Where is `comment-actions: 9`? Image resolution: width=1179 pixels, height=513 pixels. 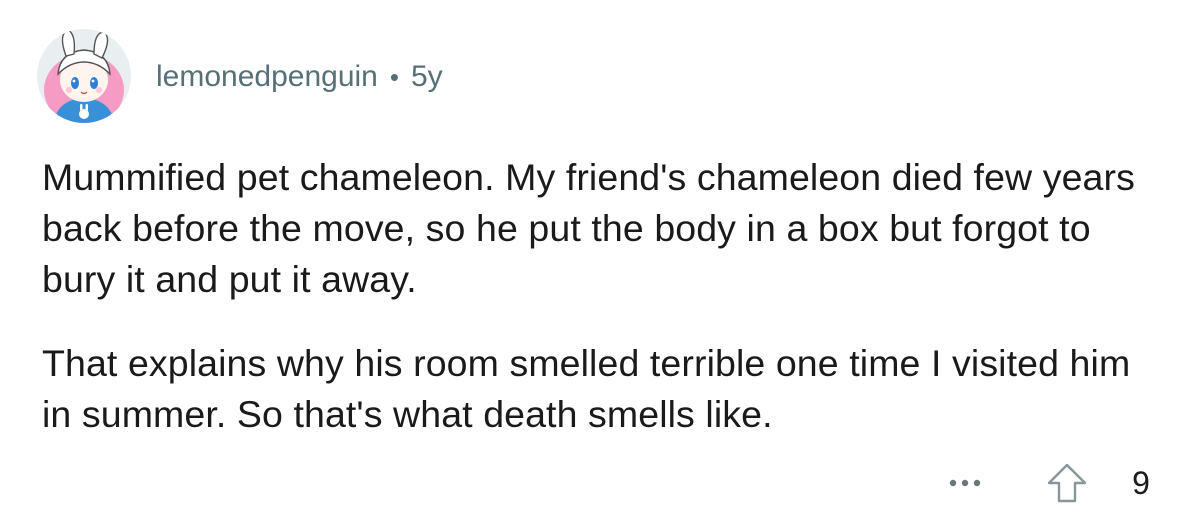
comment-actions: 9 is located at coordinates (1048, 483).